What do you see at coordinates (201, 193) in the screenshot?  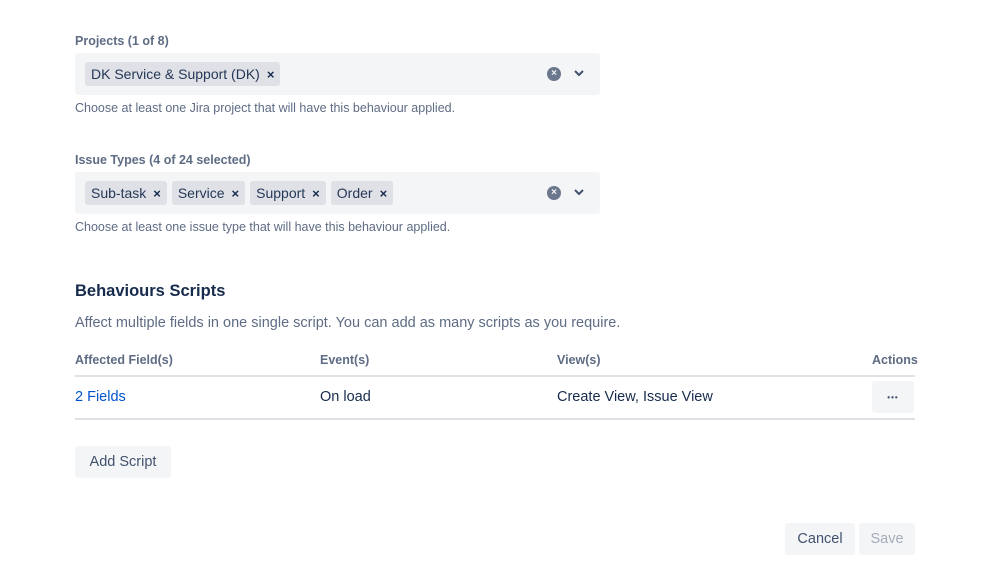 I see `tag-label: Service` at bounding box center [201, 193].